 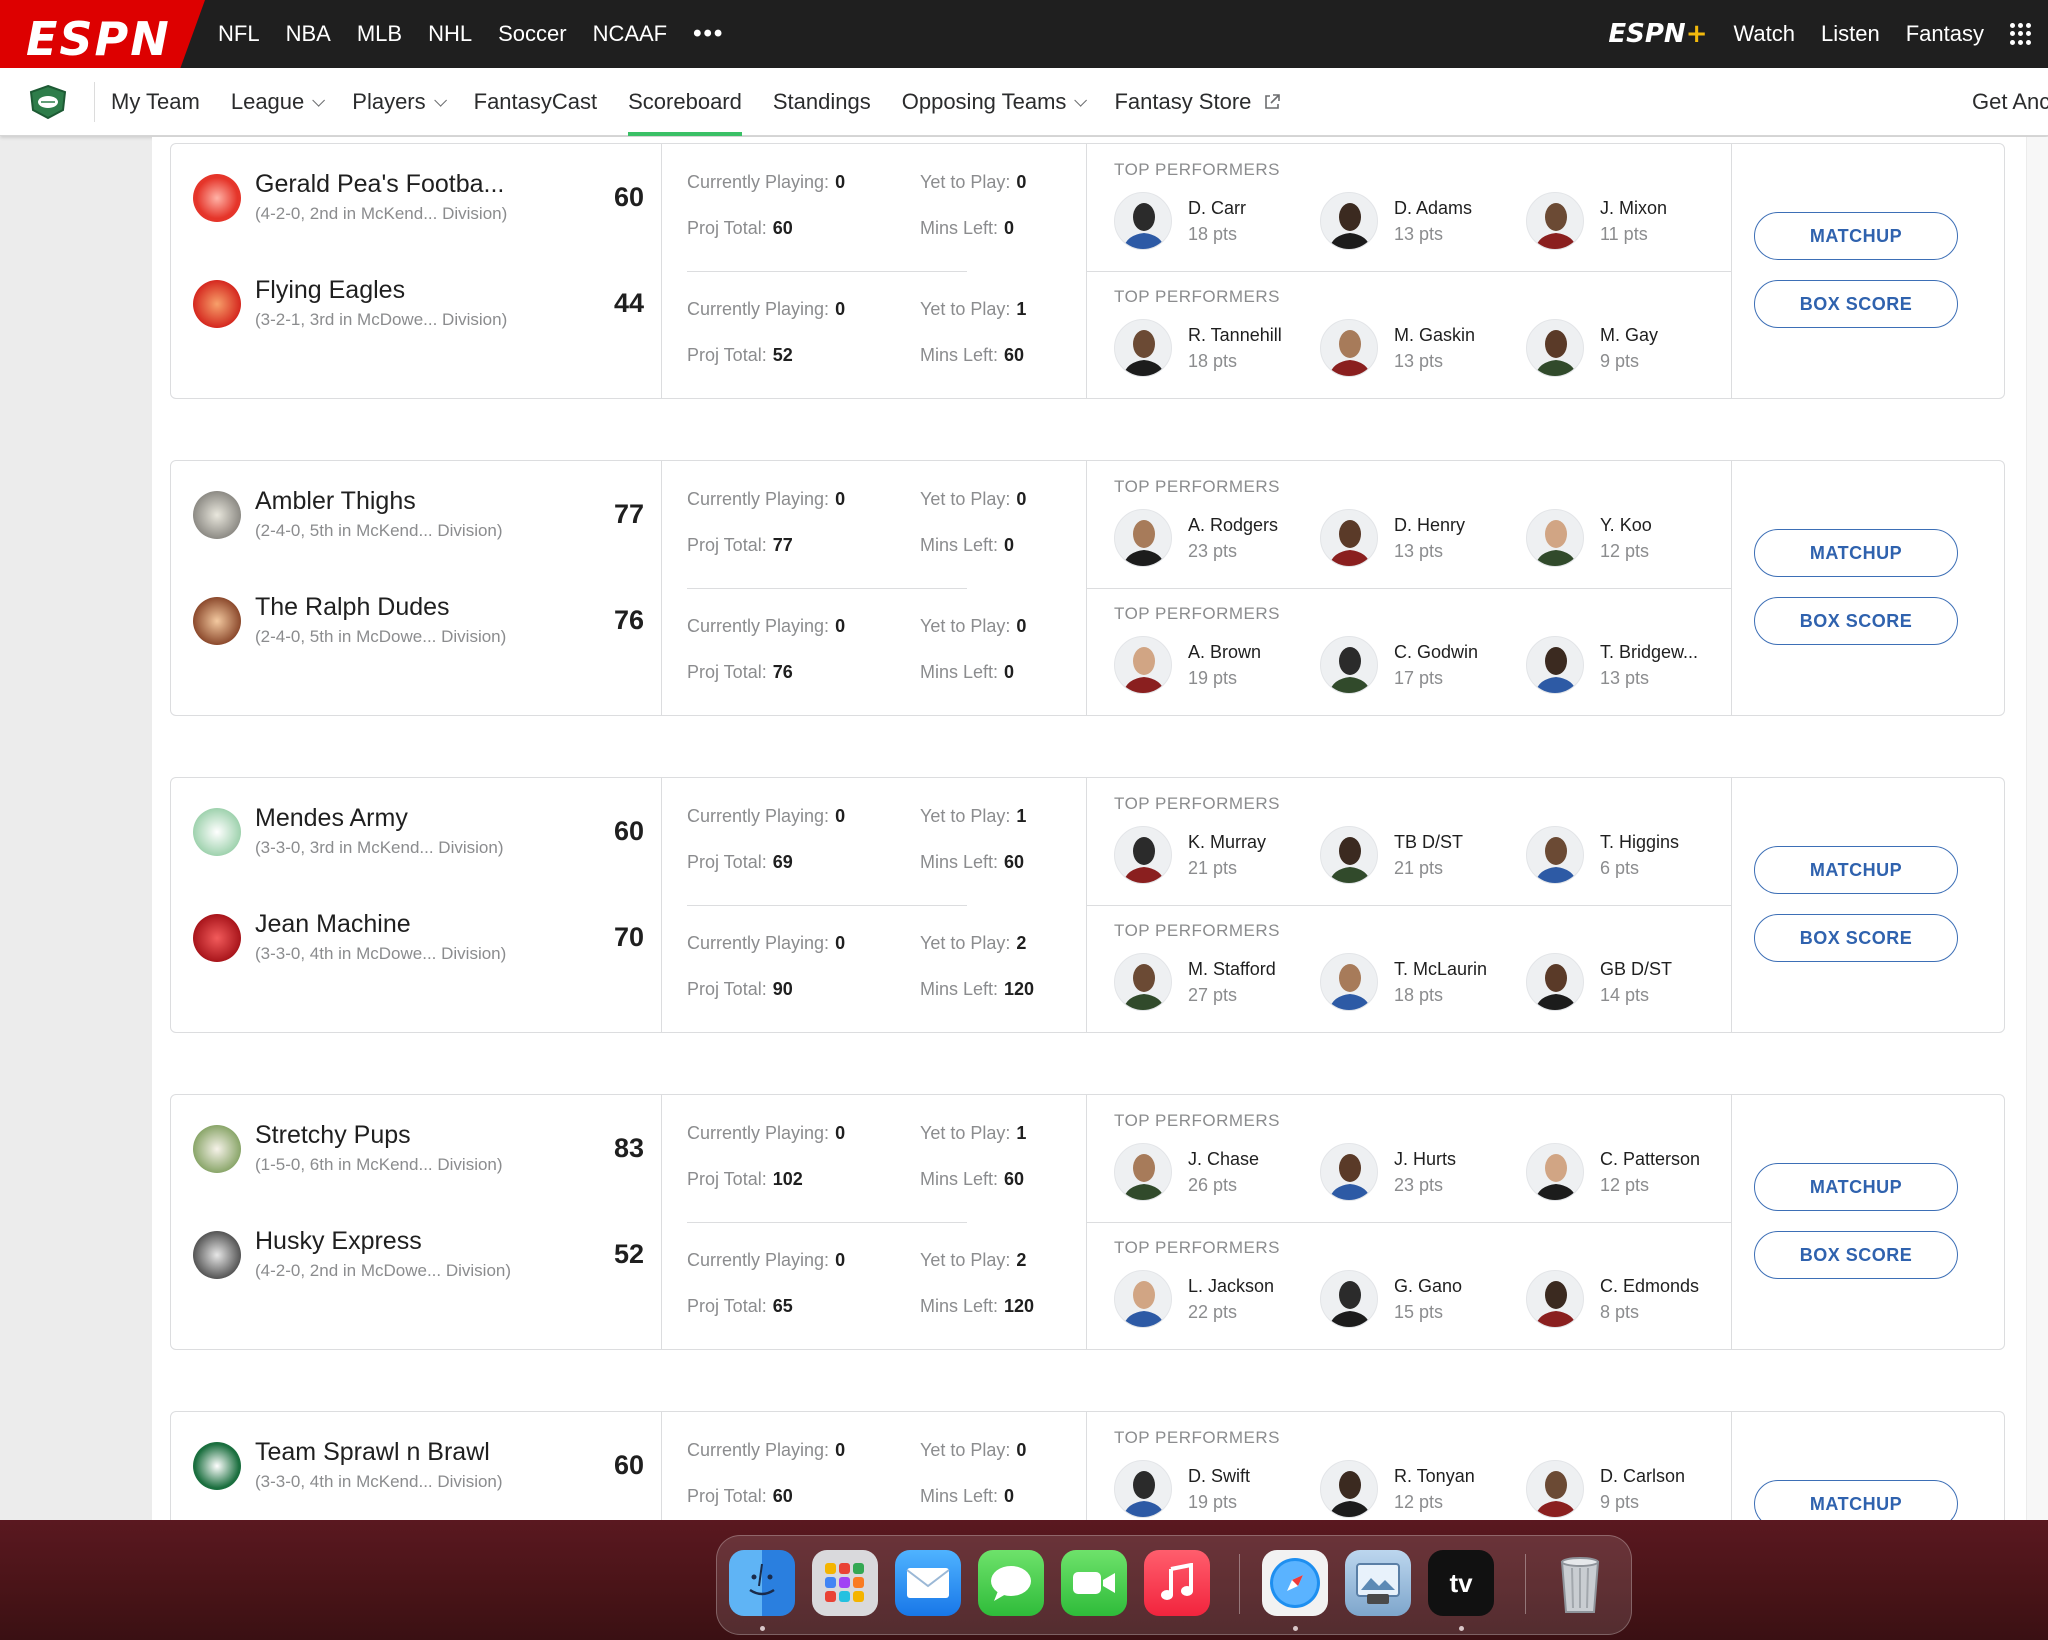 What do you see at coordinates (1599, 1490) in the screenshot?
I see `performer: D. Carlson 9 pts` at bounding box center [1599, 1490].